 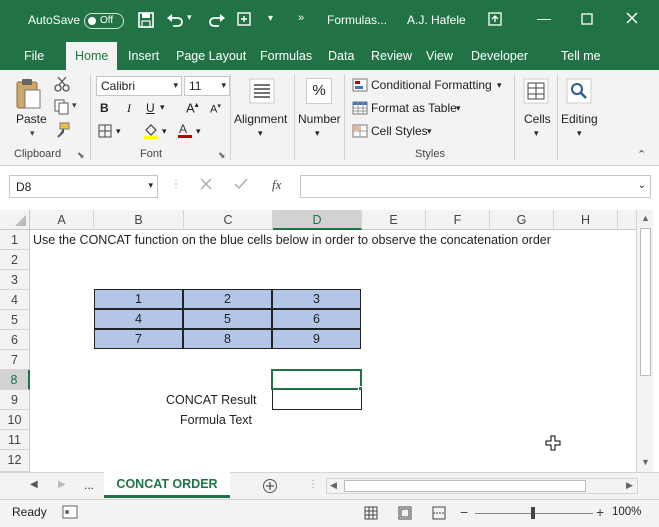 I want to click on fill-color-dropdown-icon: ▾, so click(x=164, y=131).